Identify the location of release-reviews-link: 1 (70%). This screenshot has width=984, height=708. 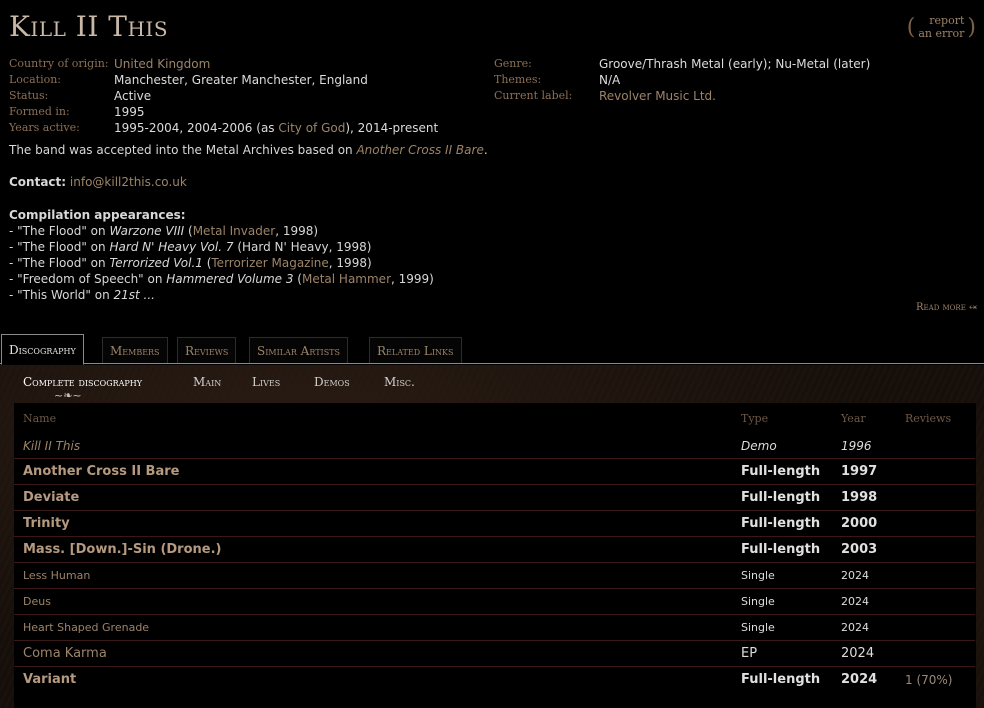
(940, 680).